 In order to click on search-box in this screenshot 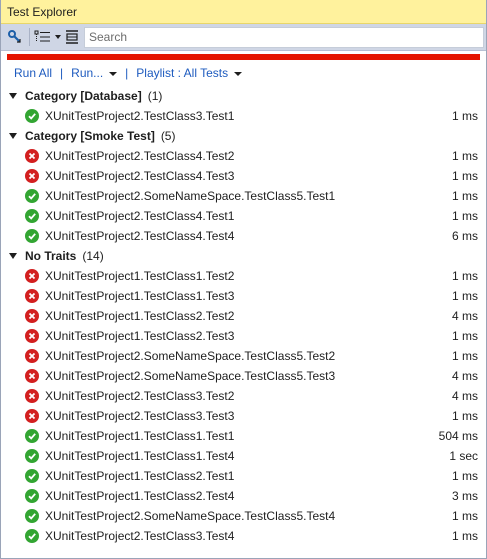, I will do `click(284, 37)`.